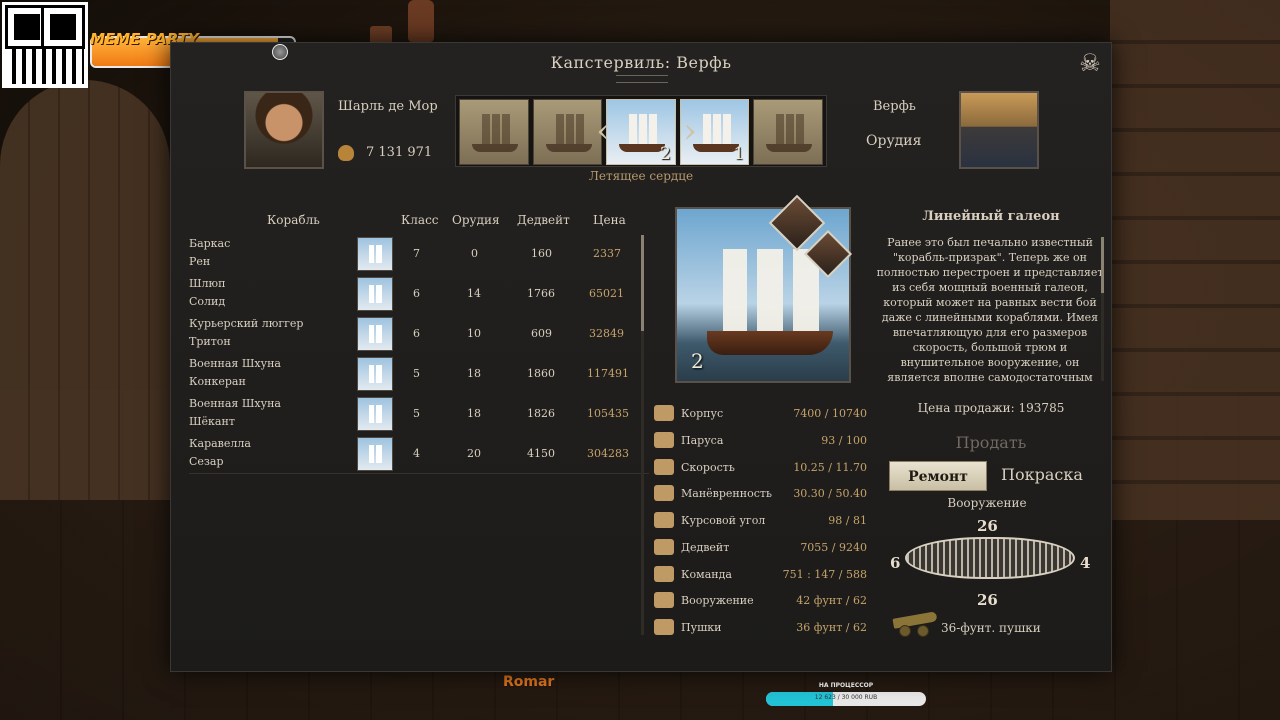 This screenshot has height=720, width=1280. I want to click on stat-label: Скорость, so click(708, 467).